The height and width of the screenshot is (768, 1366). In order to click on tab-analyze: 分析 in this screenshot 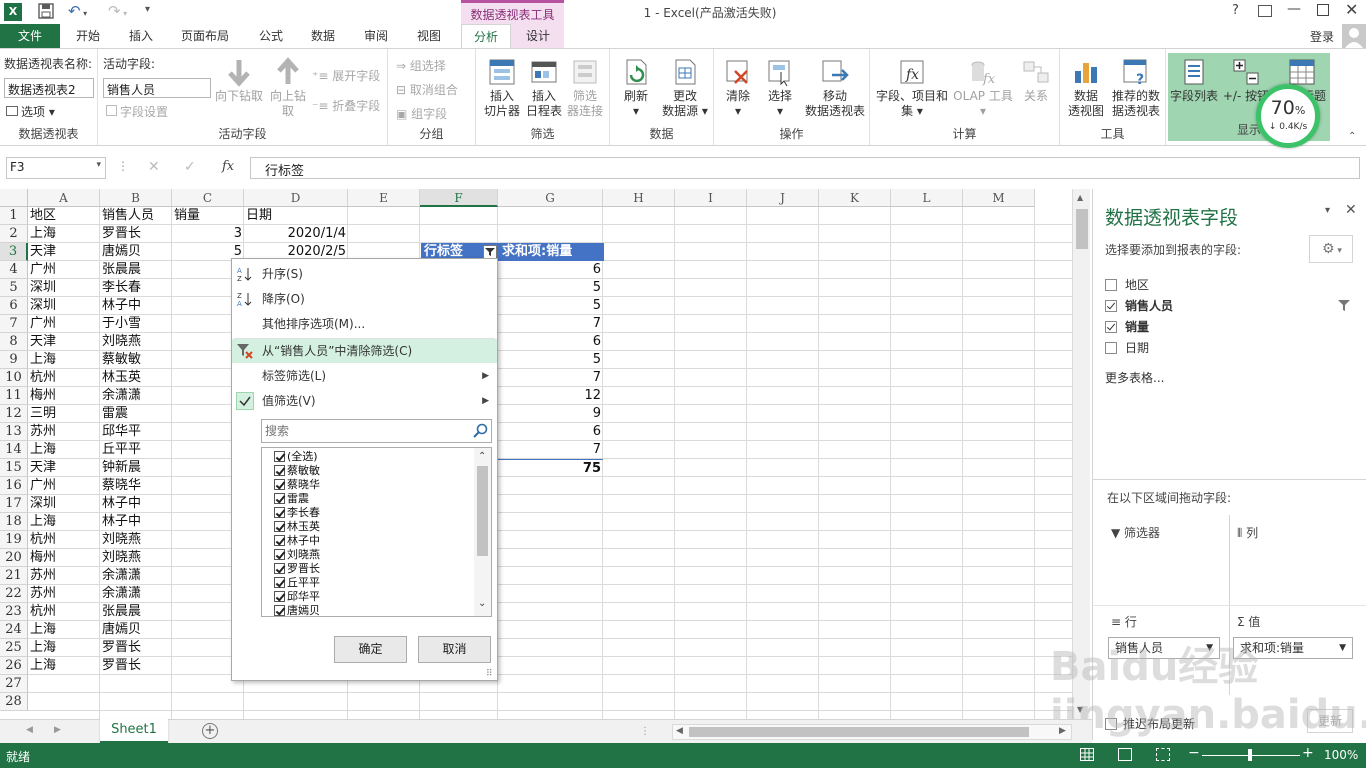, I will do `click(486, 36)`.